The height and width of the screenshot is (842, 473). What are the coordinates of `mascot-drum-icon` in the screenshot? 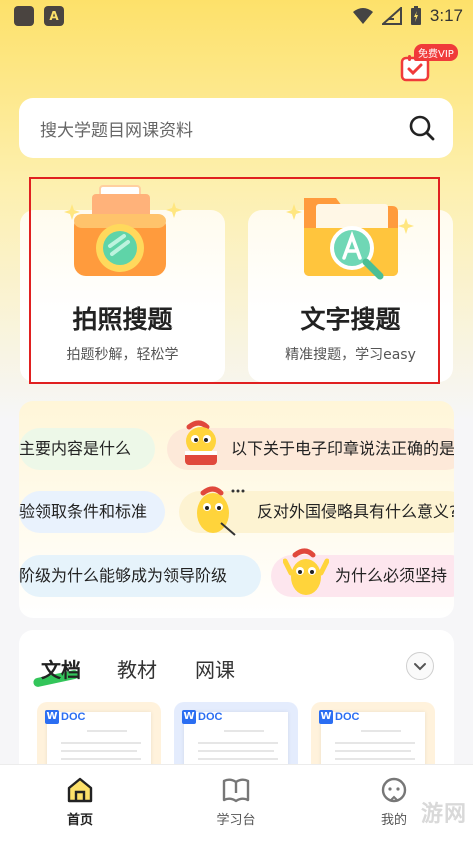 It's located at (201, 442).